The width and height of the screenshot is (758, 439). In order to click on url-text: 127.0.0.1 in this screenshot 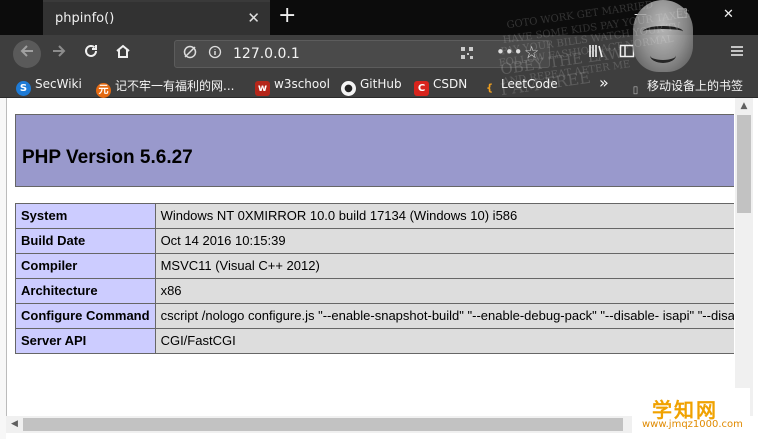, I will do `click(266, 54)`.